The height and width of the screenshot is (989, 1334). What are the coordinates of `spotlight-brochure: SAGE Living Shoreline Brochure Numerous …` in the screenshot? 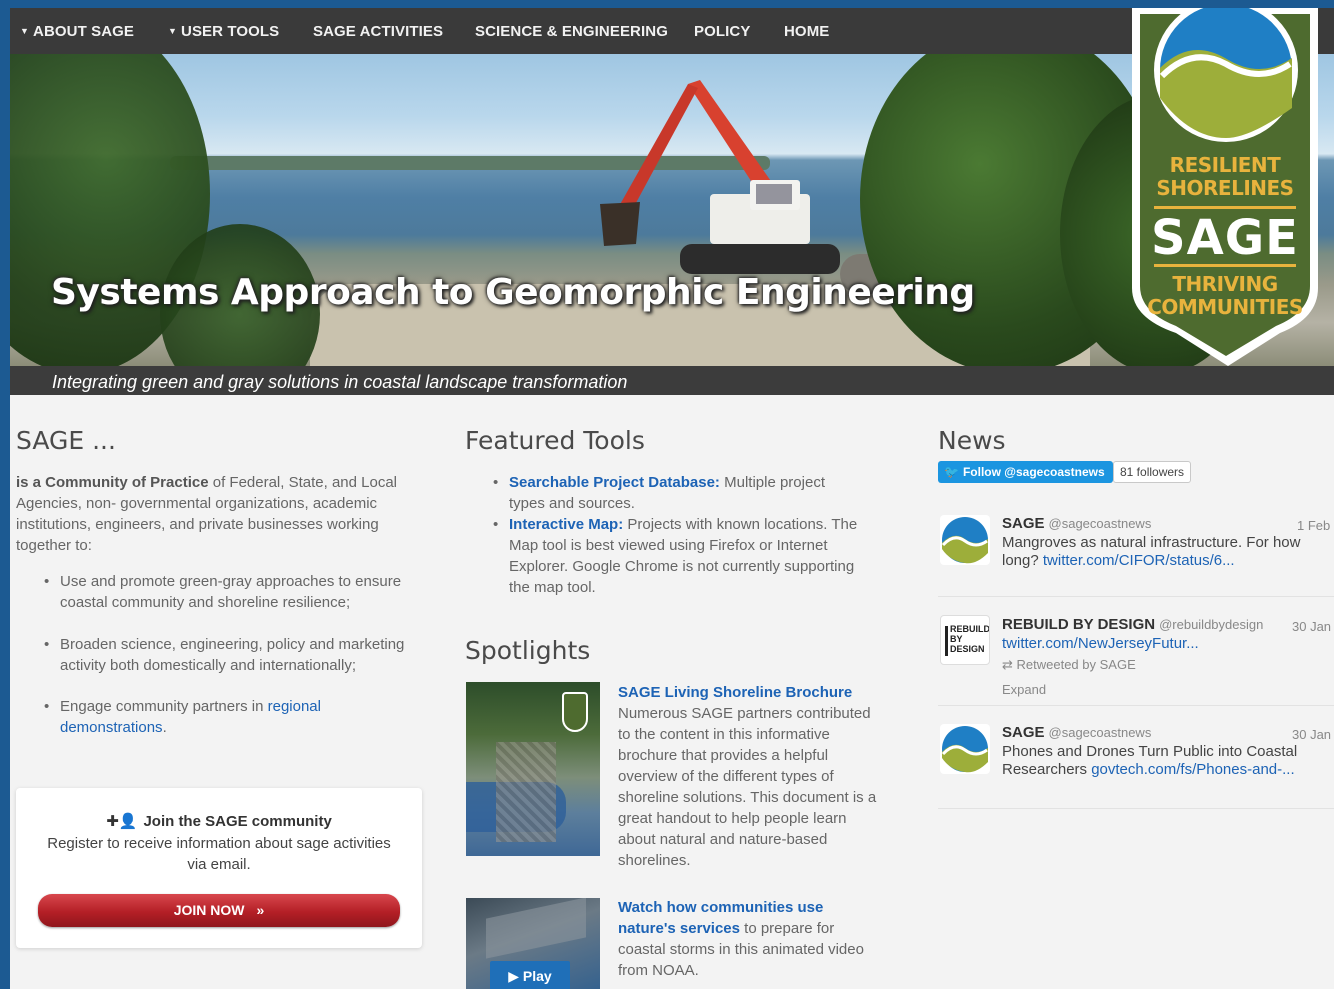 It's located at (749, 776).